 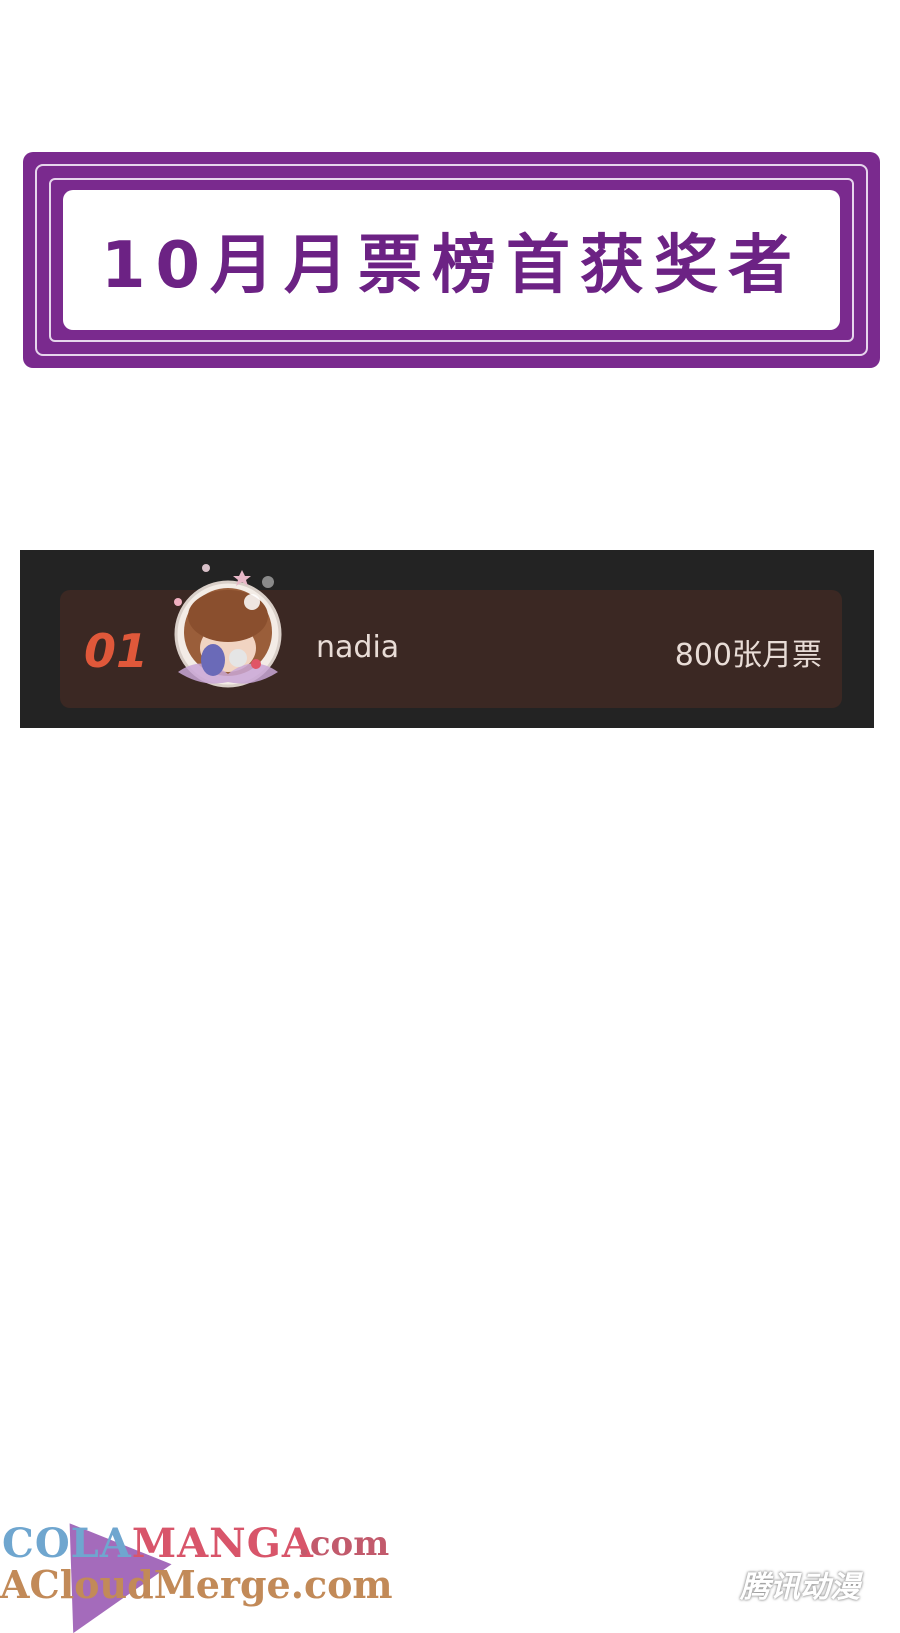 I want to click on watermark-site: COLAMANGA, so click(x=158, y=1543).